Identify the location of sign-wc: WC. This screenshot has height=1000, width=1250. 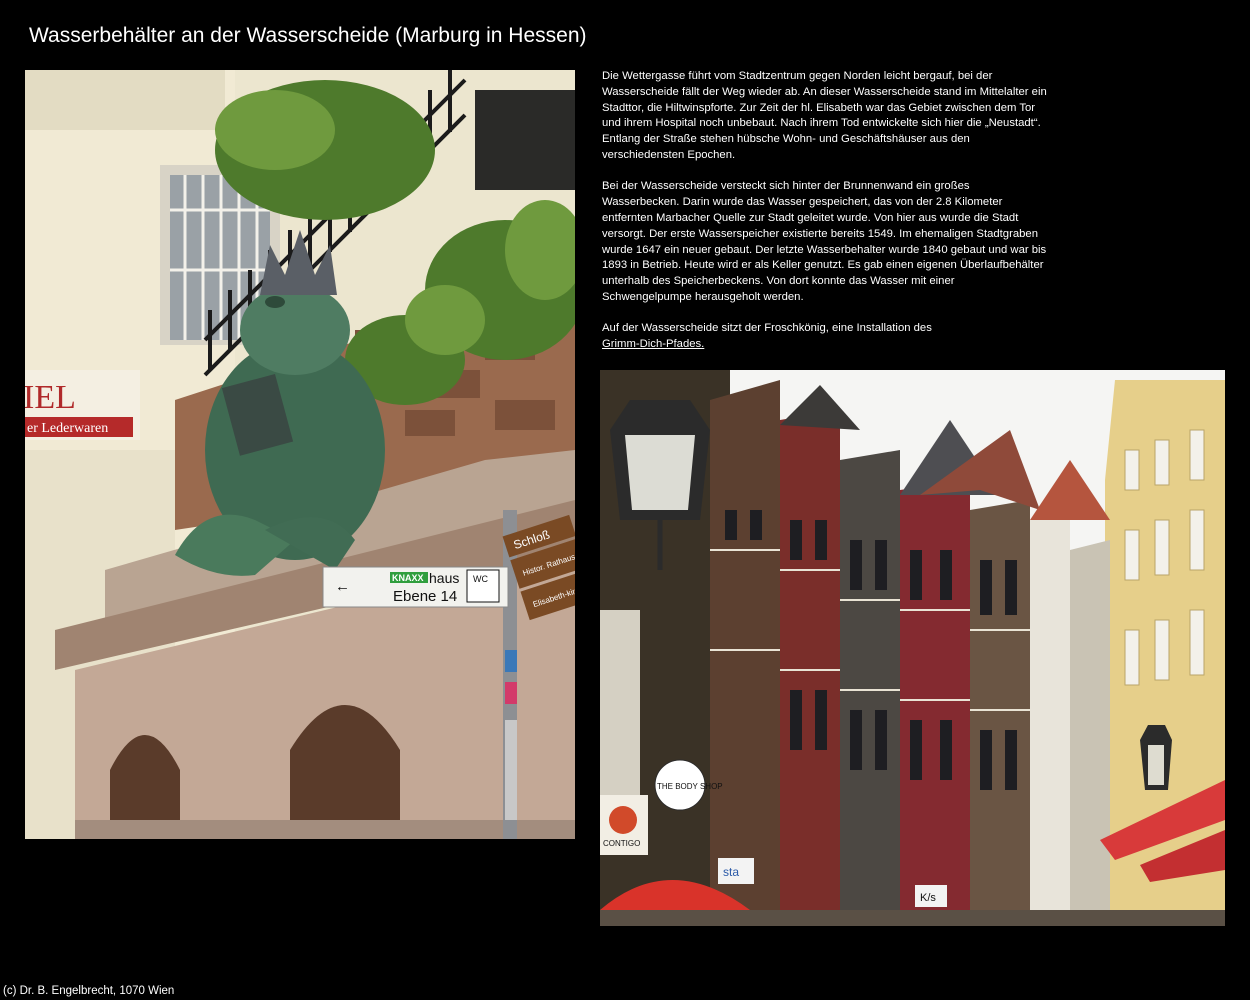
(480, 579).